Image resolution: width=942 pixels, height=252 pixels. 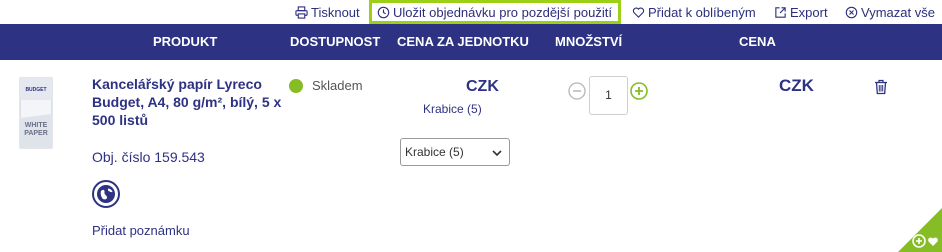 I want to click on add-to-favorites-corner-badge, so click(x=920, y=230).